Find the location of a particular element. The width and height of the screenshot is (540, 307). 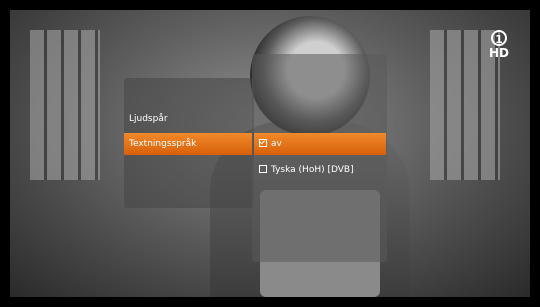

submenu-item-german-hoh: Tyska (HoH) [DVB] is located at coordinates (320, 170).